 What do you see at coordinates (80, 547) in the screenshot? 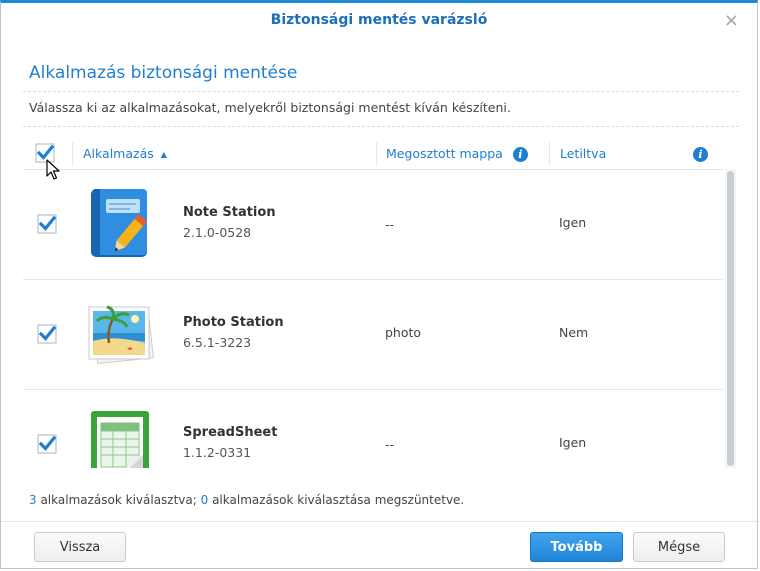
I see `back-button: Vissza` at bounding box center [80, 547].